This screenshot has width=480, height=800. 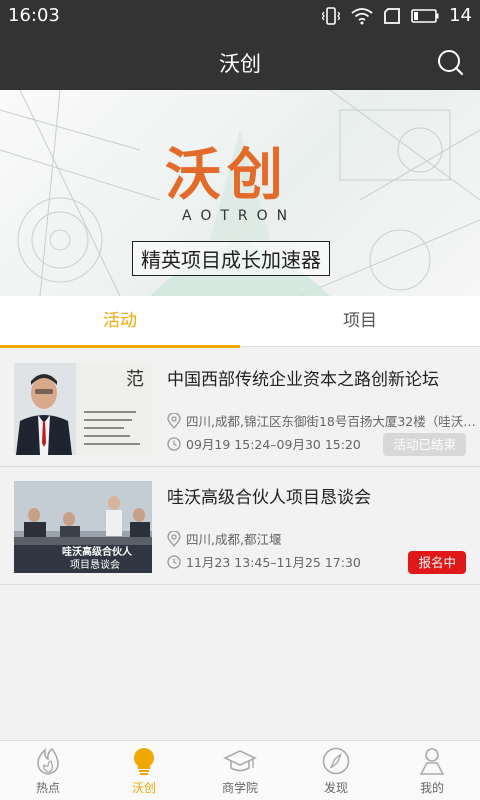 I want to click on nav-item-hot: 热点, so click(x=48, y=770).